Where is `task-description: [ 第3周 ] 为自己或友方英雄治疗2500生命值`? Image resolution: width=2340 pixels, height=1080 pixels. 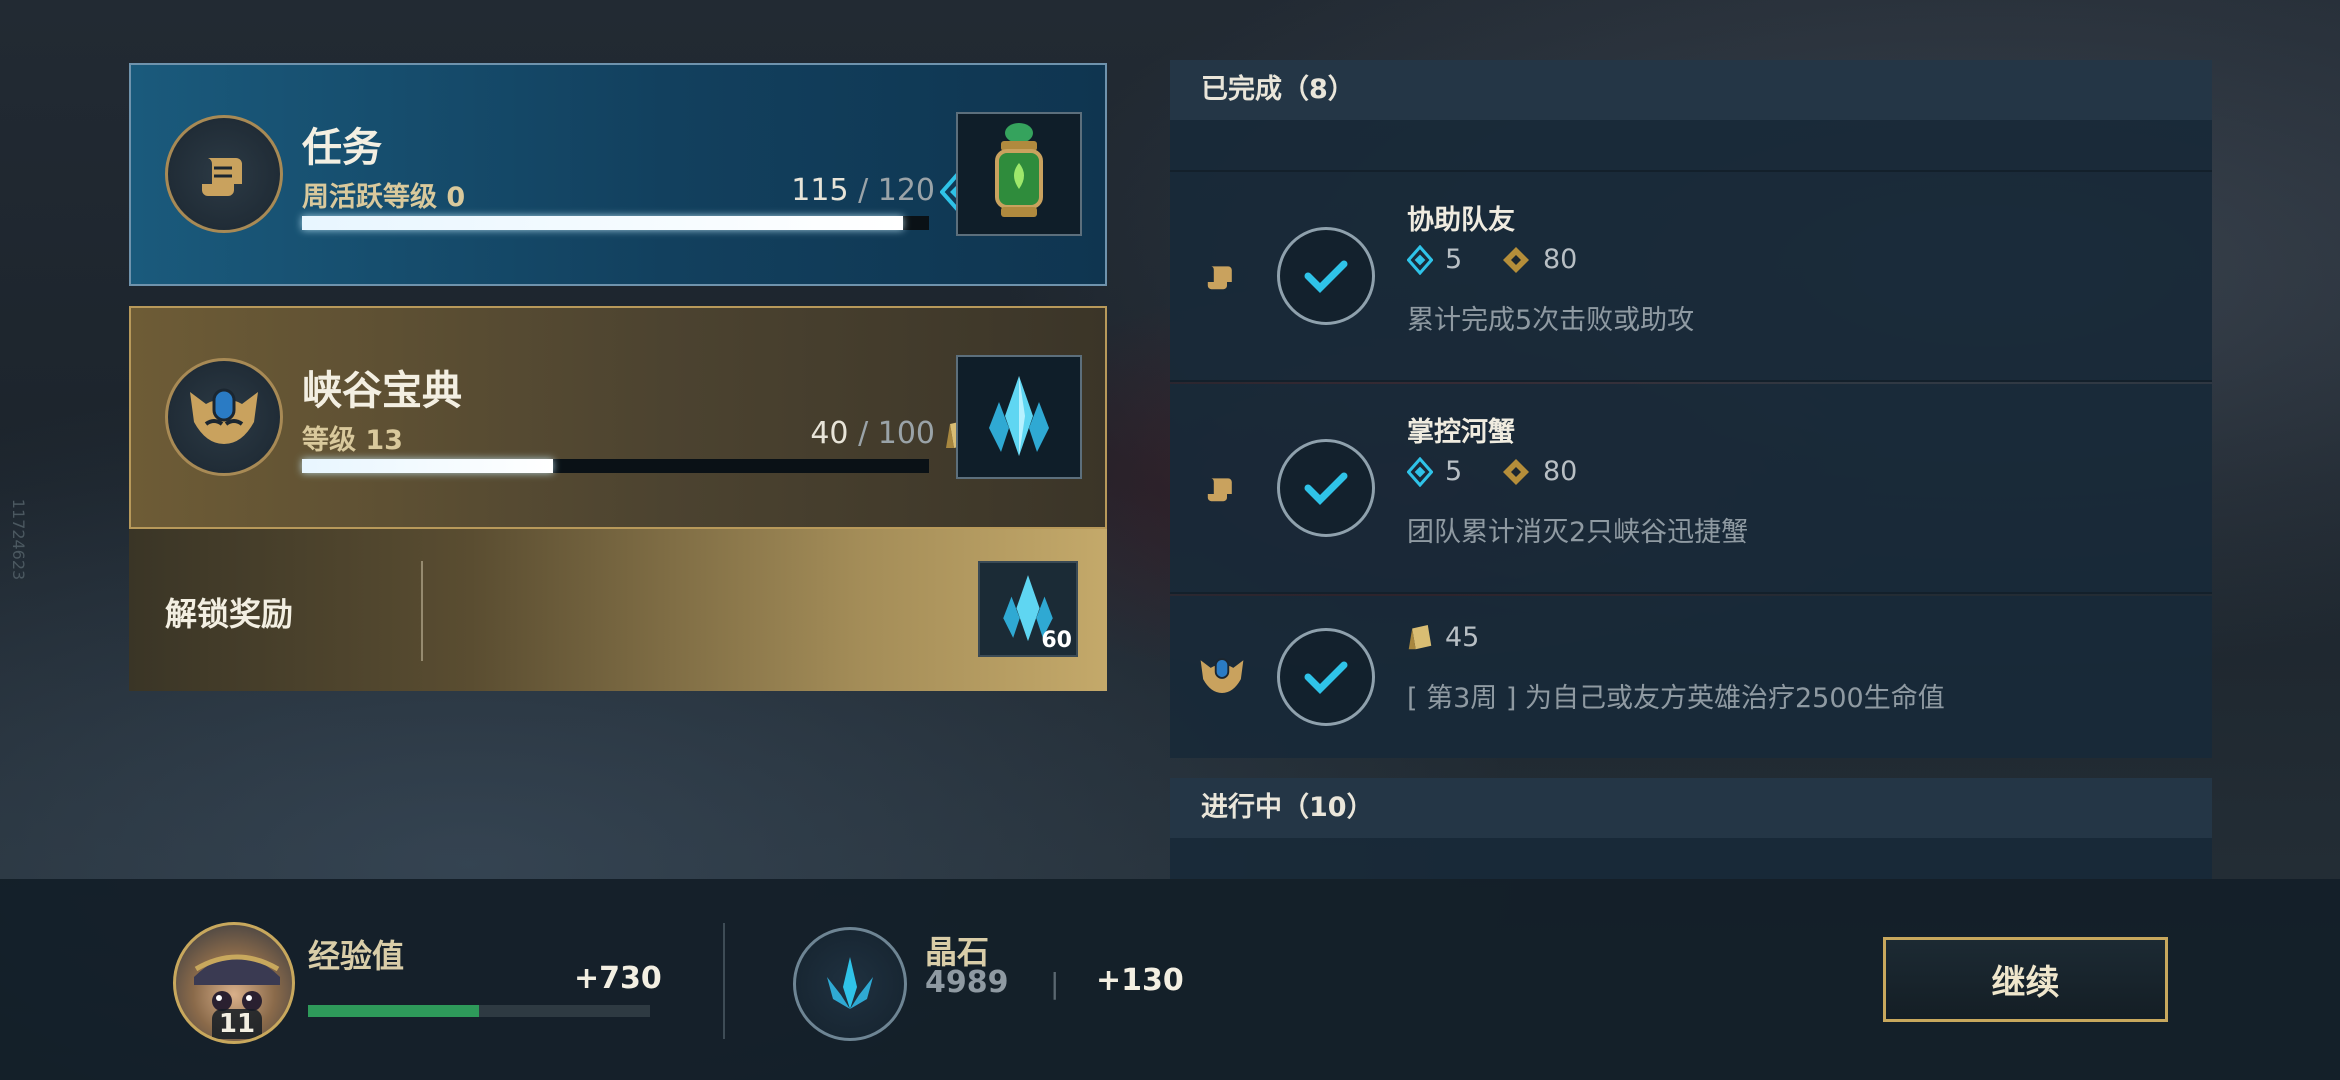 task-description: [ 第3周 ] 为自己或友方英雄治疗2500生命值 is located at coordinates (1676, 698).